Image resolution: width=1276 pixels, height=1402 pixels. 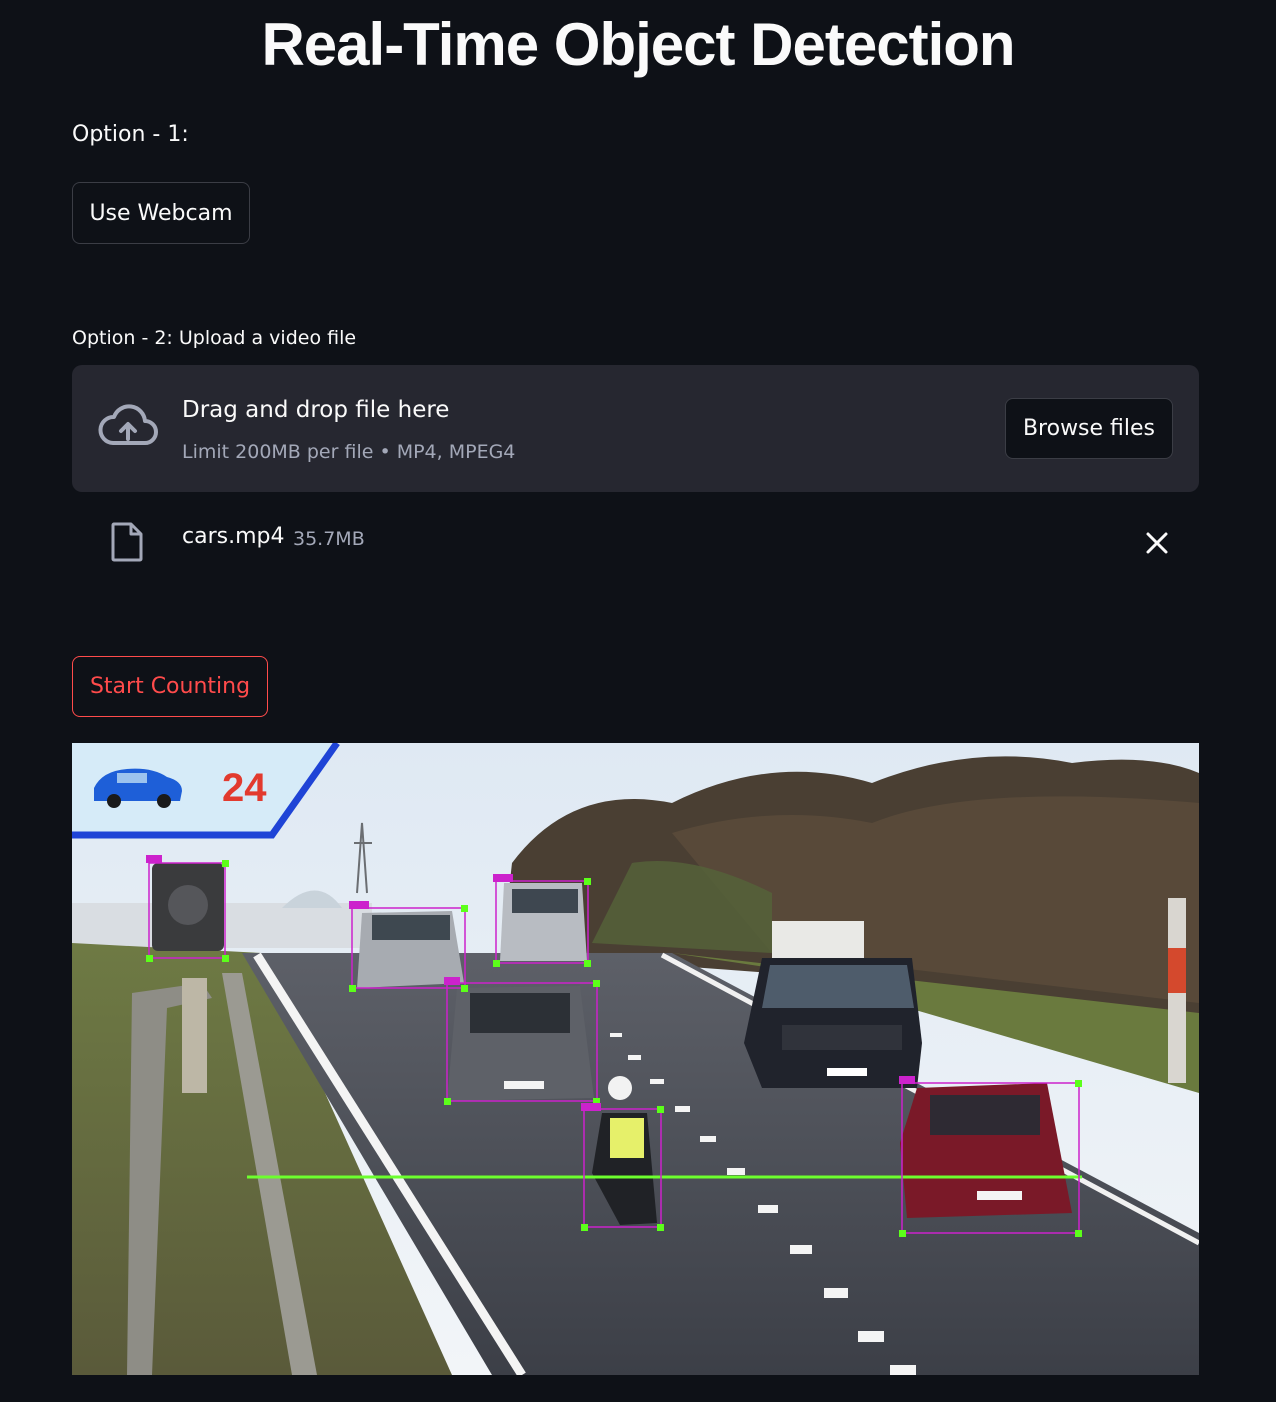 What do you see at coordinates (635, 542) in the screenshot?
I see `uploaded-file-item: cars.mp4 35.7MB` at bounding box center [635, 542].